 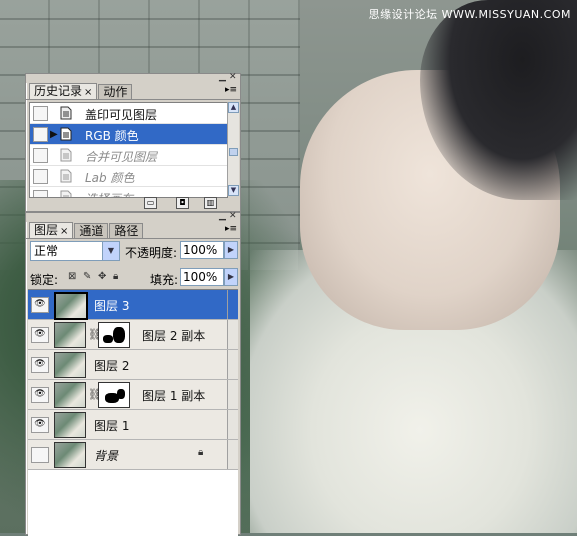 I want to click on lock-icon: 🔒︎, so click(x=201, y=452).